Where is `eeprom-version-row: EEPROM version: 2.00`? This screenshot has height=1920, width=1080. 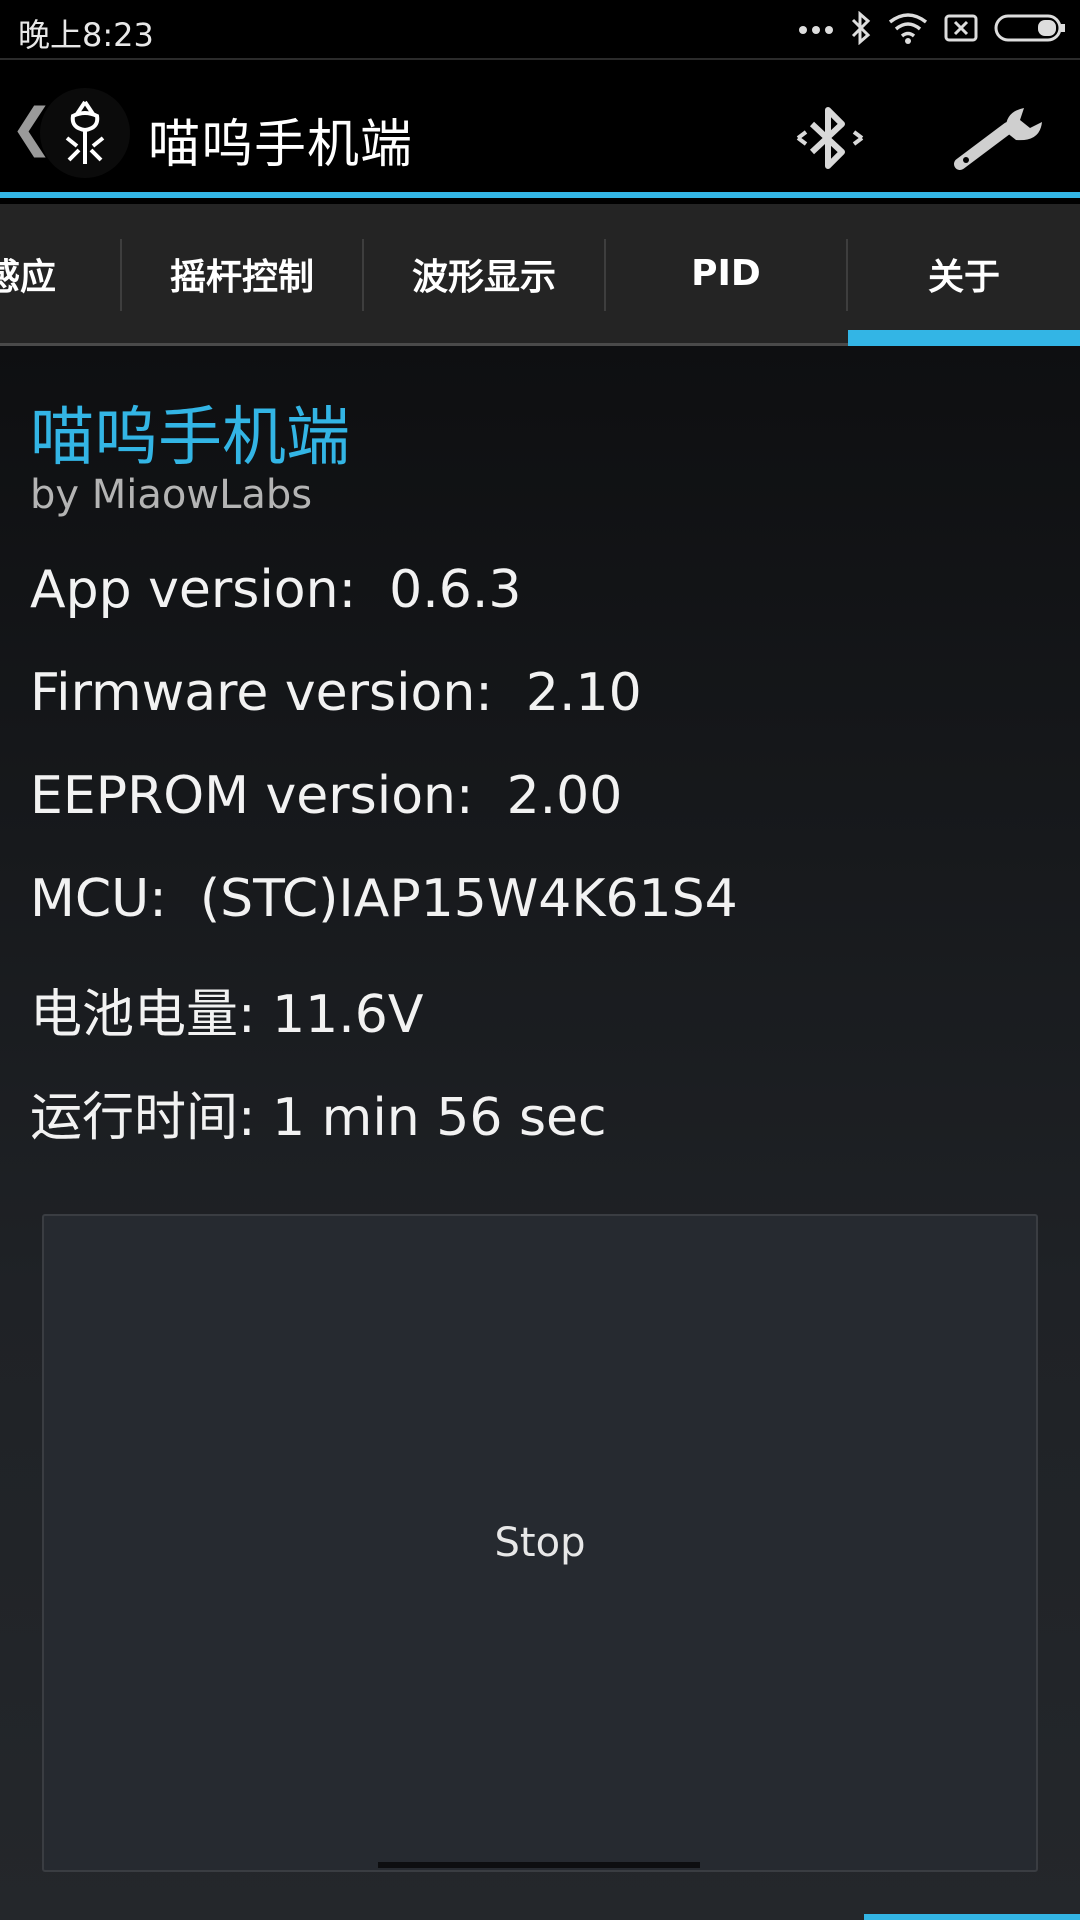 eeprom-version-row: EEPROM version: 2.00 is located at coordinates (326, 796).